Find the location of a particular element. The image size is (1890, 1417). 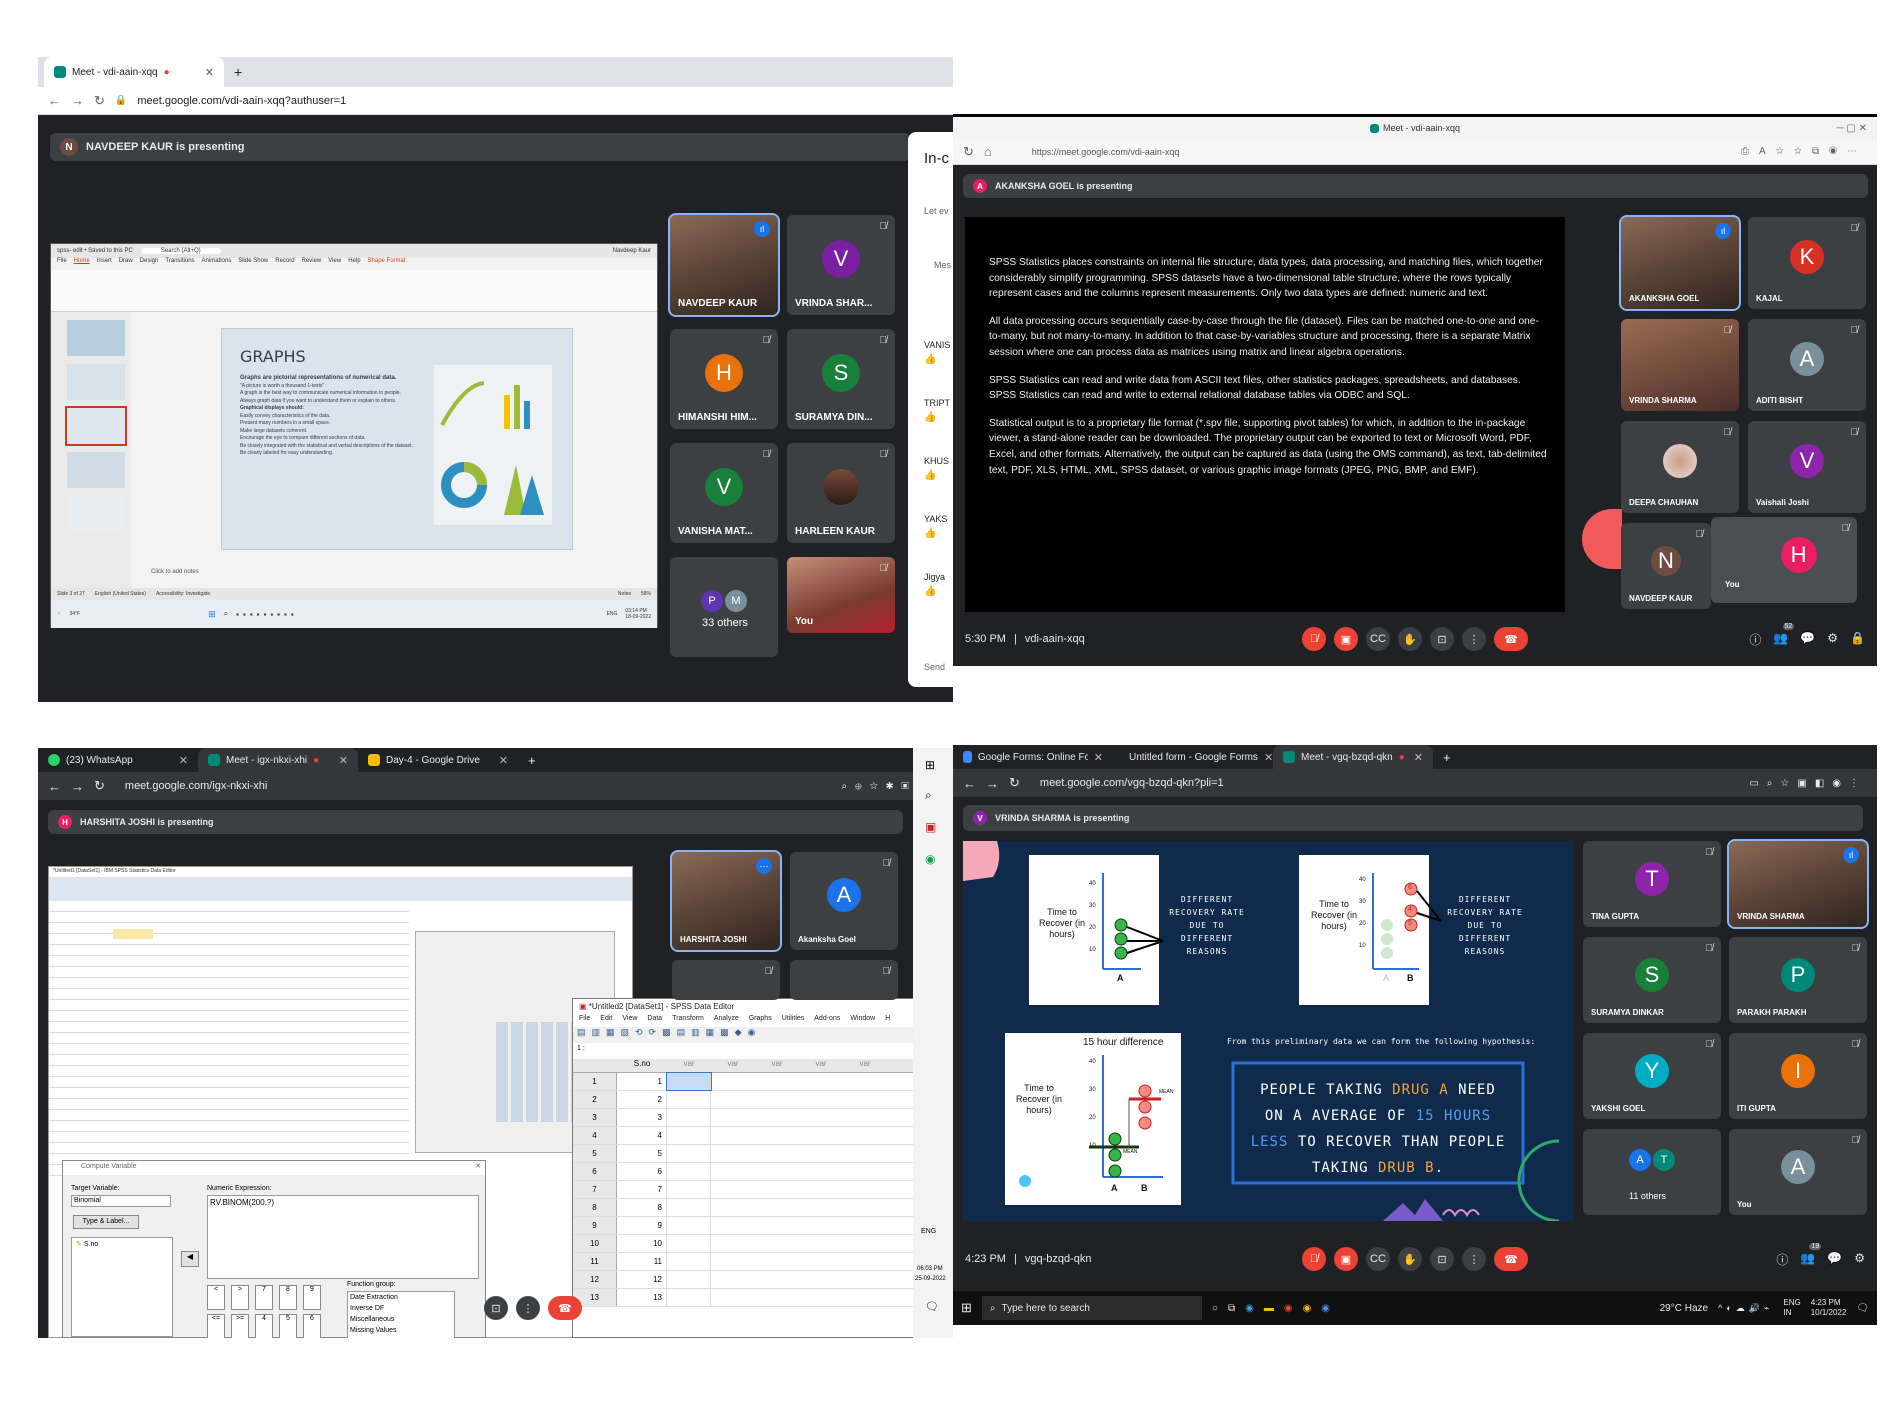

tab-forms: Google Forms: Online Form Crea ✕ is located at coordinates (1033, 757).